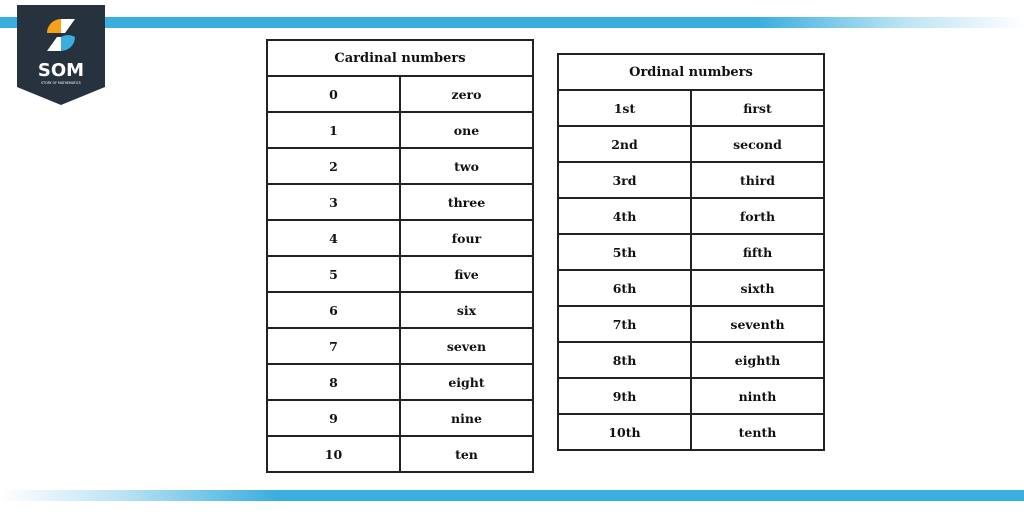 This screenshot has height=521, width=1024. What do you see at coordinates (333, 310) in the screenshot?
I see `cardinal-numeral-cell: 6` at bounding box center [333, 310].